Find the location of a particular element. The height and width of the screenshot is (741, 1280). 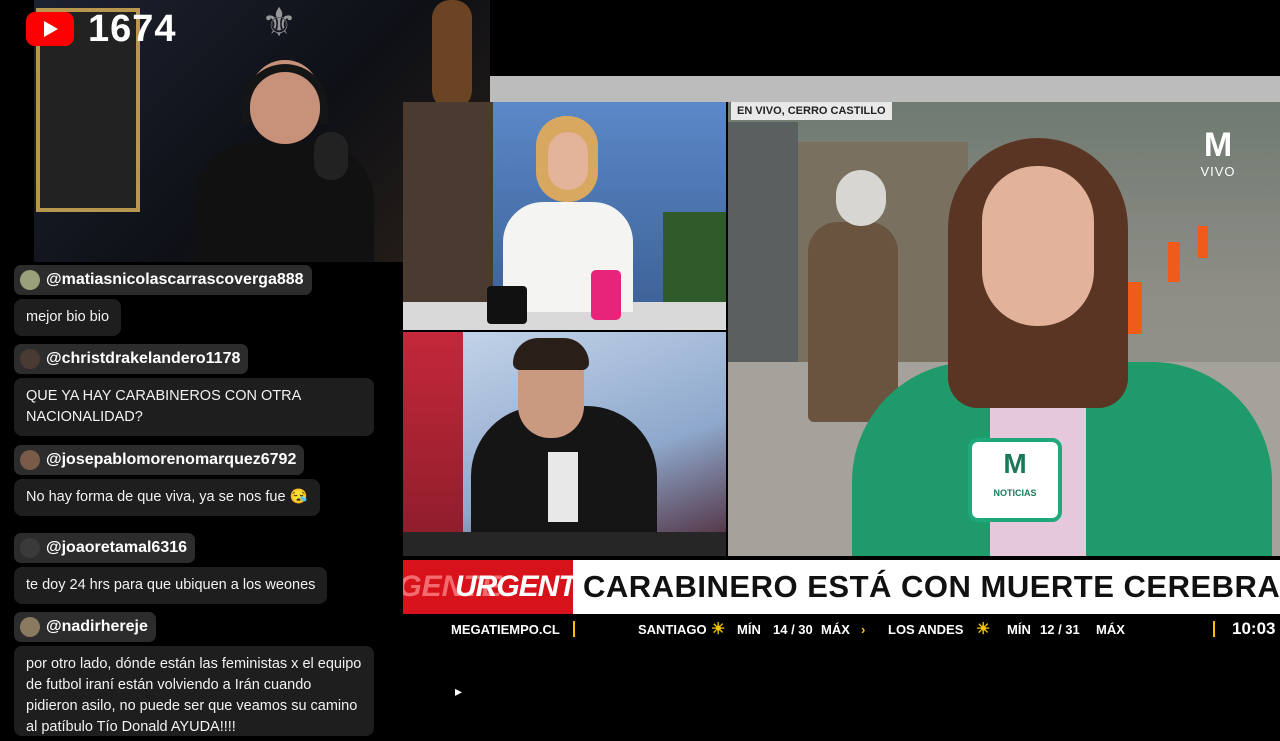

mug-icon is located at coordinates (507, 305).